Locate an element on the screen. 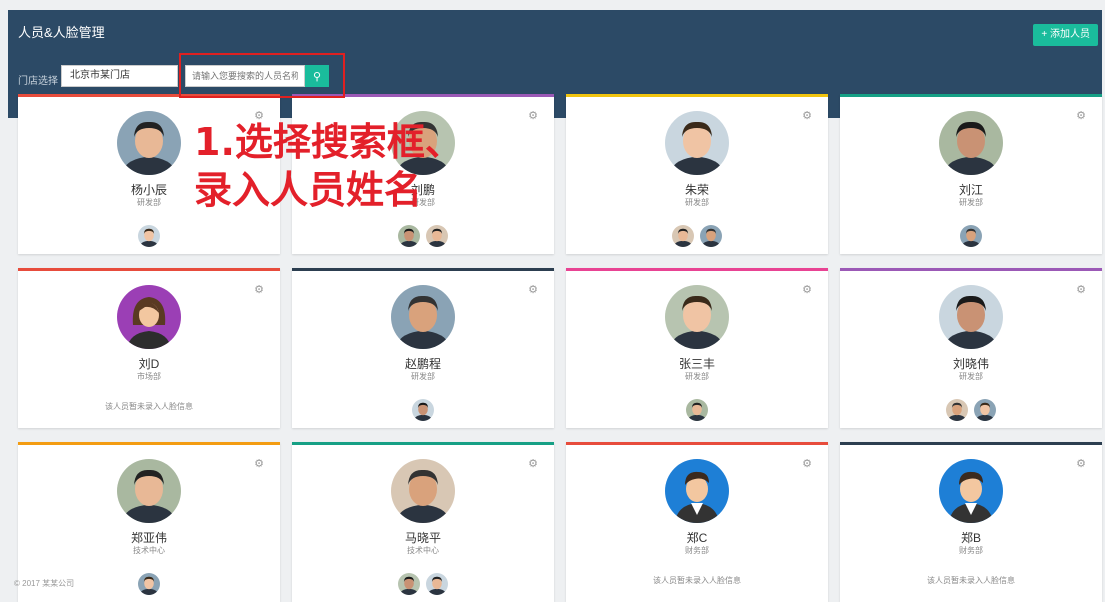 The width and height of the screenshot is (1105, 602). add-person-button: + 添加人员 is located at coordinates (1065, 35).